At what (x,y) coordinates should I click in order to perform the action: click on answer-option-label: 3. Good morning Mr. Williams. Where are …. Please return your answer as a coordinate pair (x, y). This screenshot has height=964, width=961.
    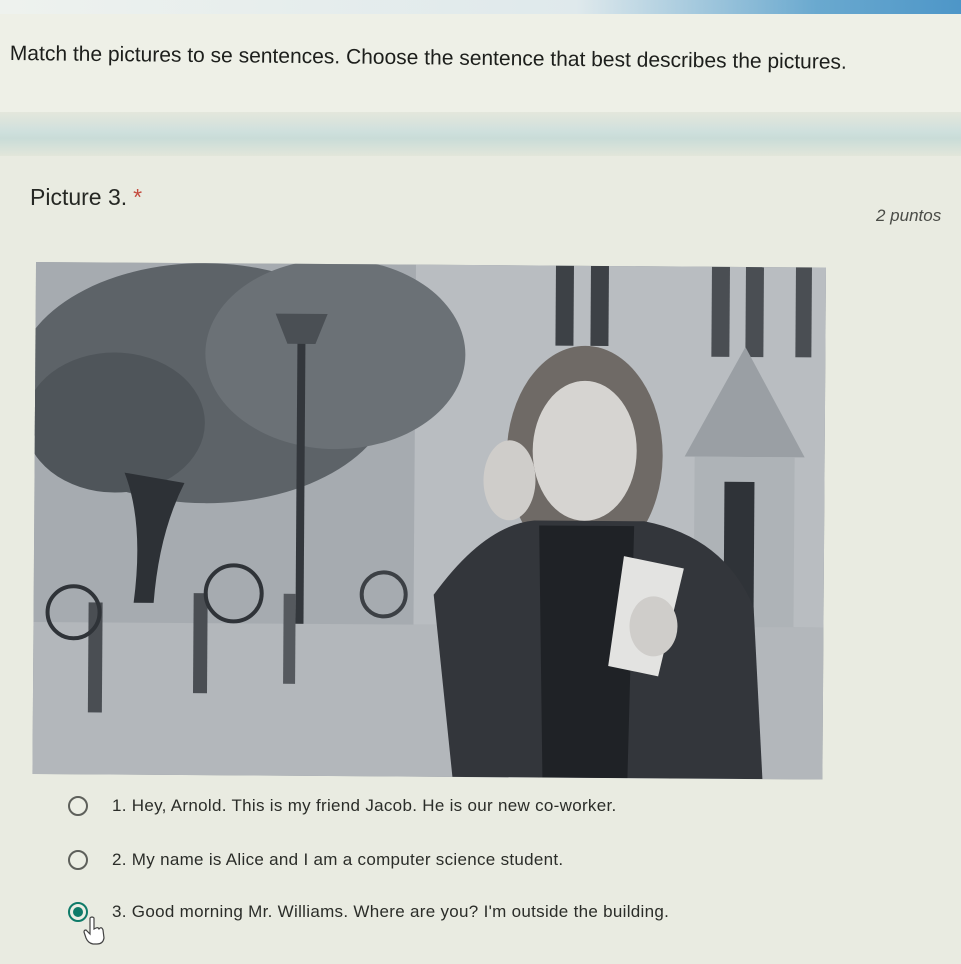
    Looking at the image, I should click on (390, 912).